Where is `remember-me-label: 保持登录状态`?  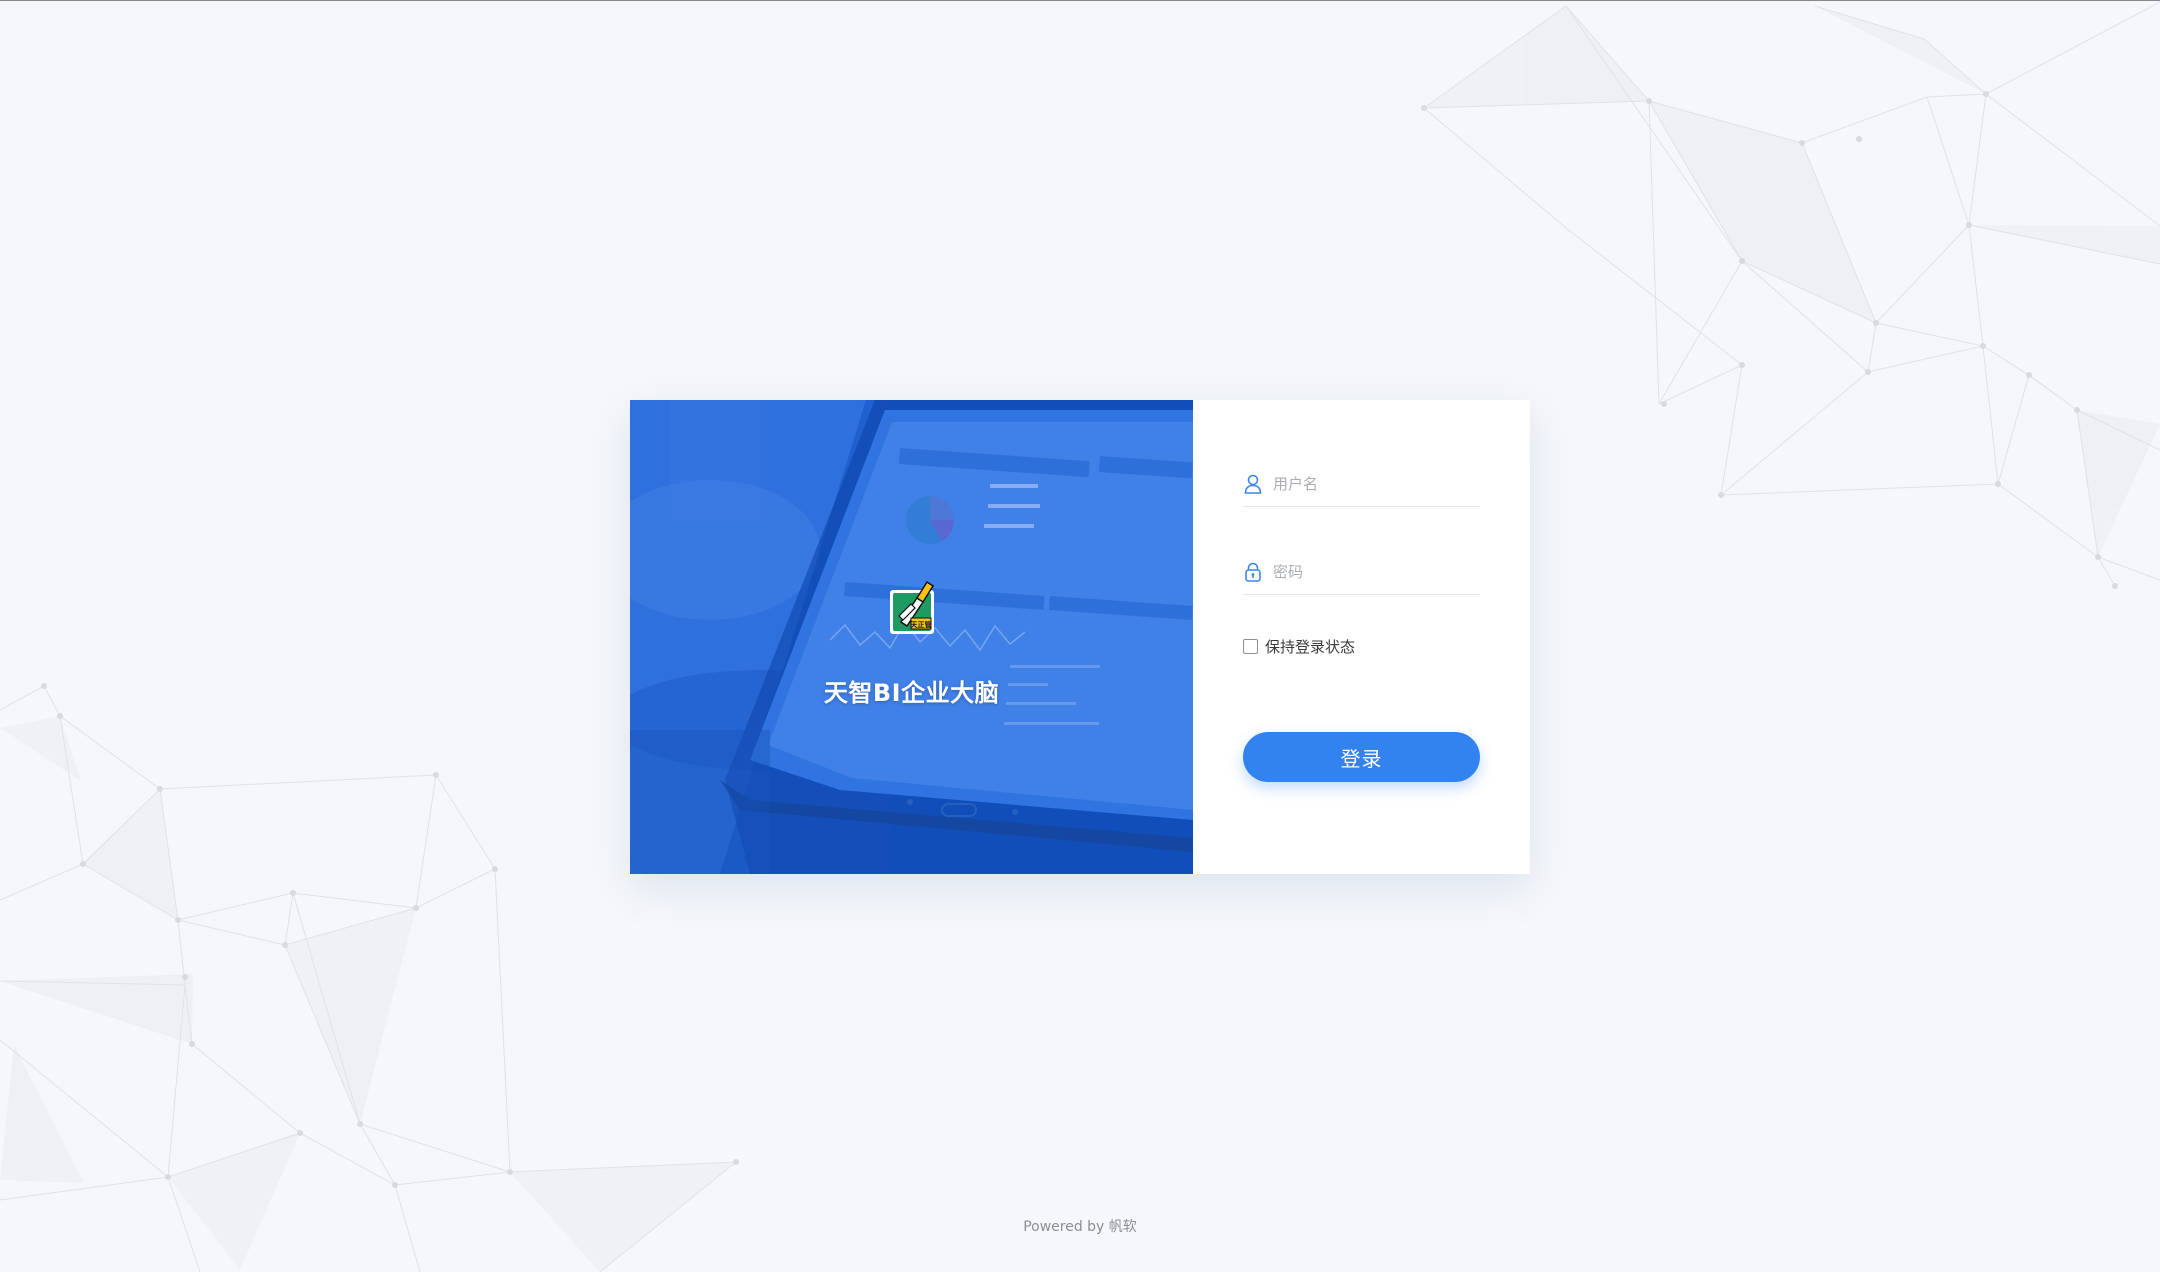
remember-me-label: 保持登录状态 is located at coordinates (1310, 647).